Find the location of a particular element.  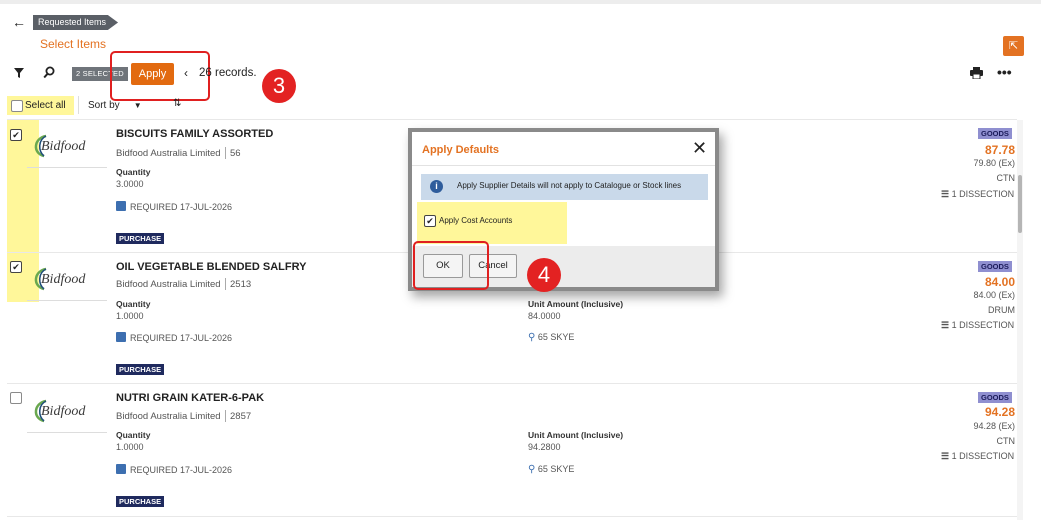

chevron-down-icon: ▼ is located at coordinates (137, 105).